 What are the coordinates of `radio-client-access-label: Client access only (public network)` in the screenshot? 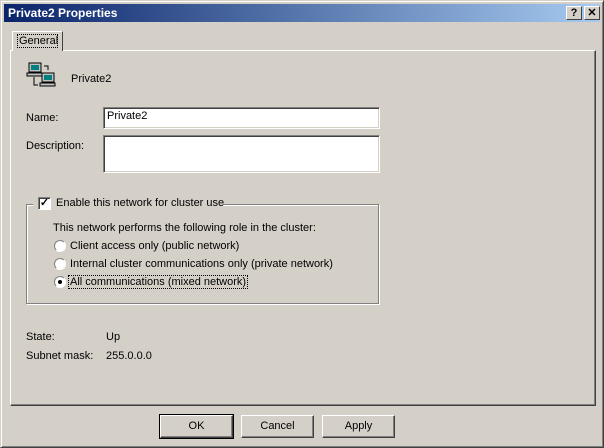 It's located at (154, 246).